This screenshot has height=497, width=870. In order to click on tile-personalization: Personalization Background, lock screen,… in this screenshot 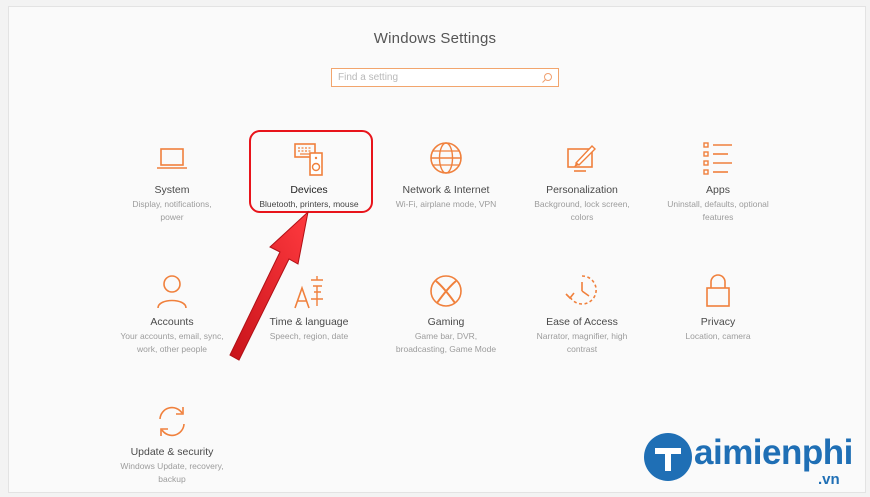, I will do `click(582, 181)`.